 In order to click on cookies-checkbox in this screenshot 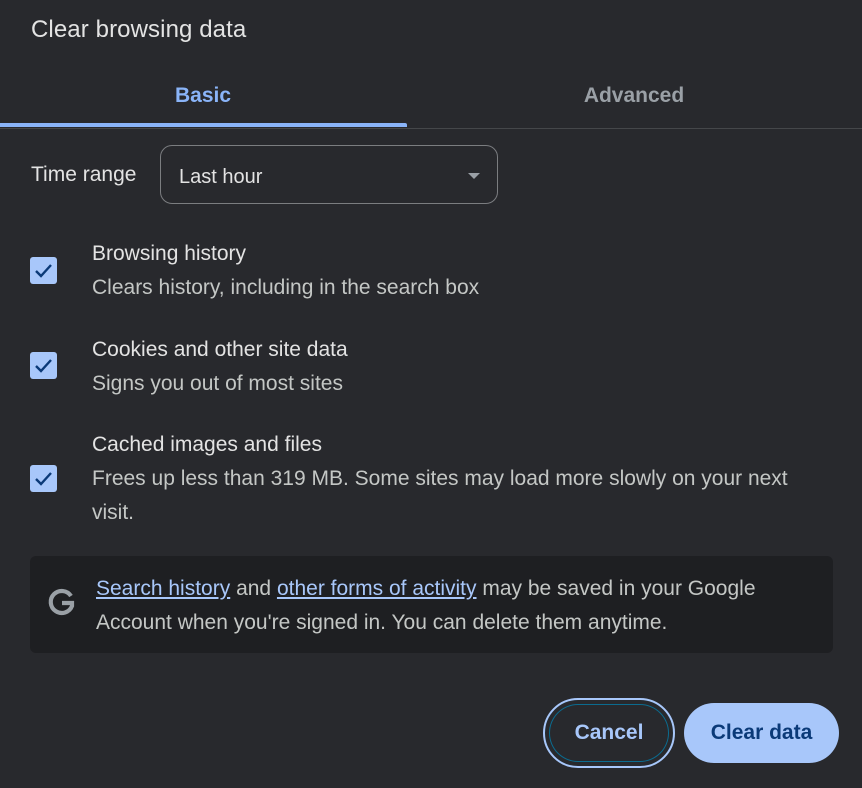, I will do `click(43, 365)`.